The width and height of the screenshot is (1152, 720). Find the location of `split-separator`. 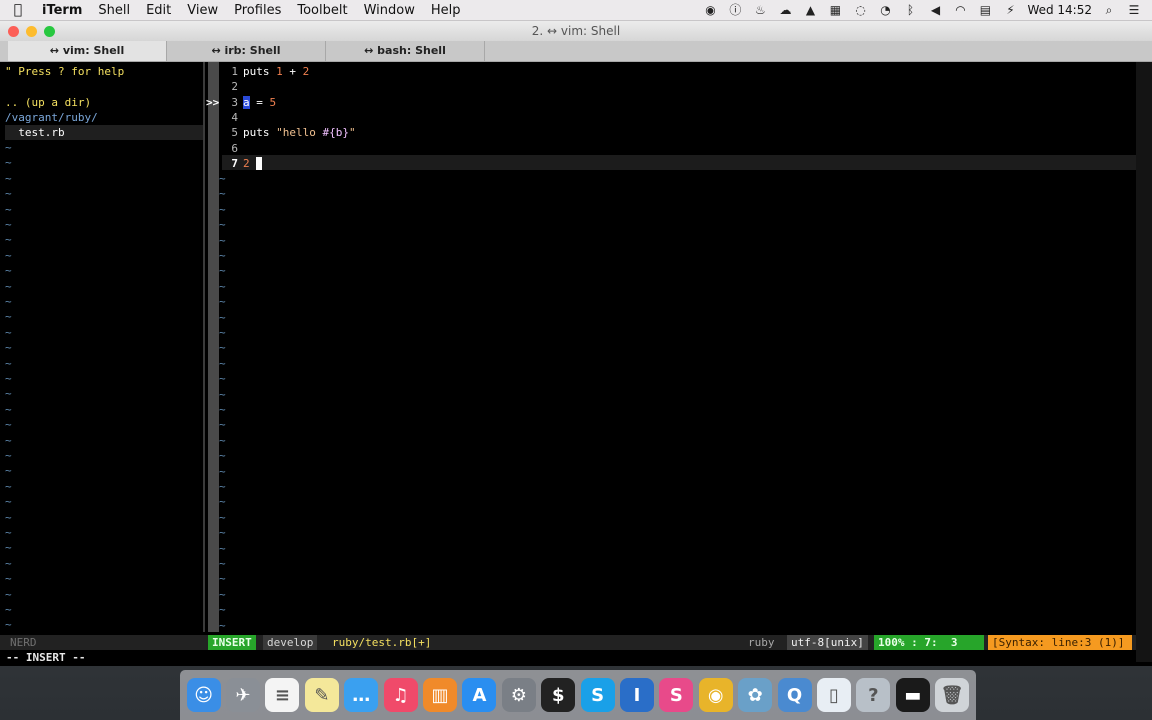

split-separator is located at coordinates (204, 347).